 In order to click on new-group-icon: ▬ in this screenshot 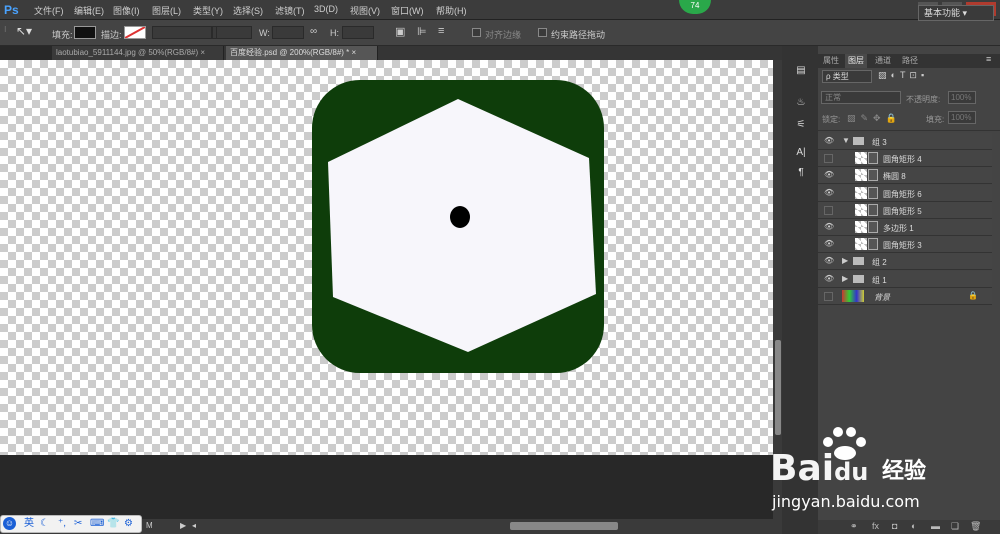, I will do `click(935, 526)`.